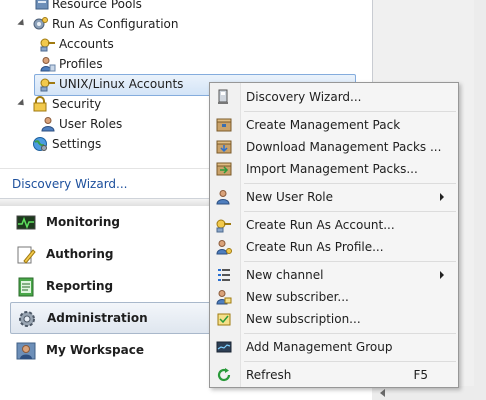  I want to click on menu-item-label: Refresh, so click(269, 375).